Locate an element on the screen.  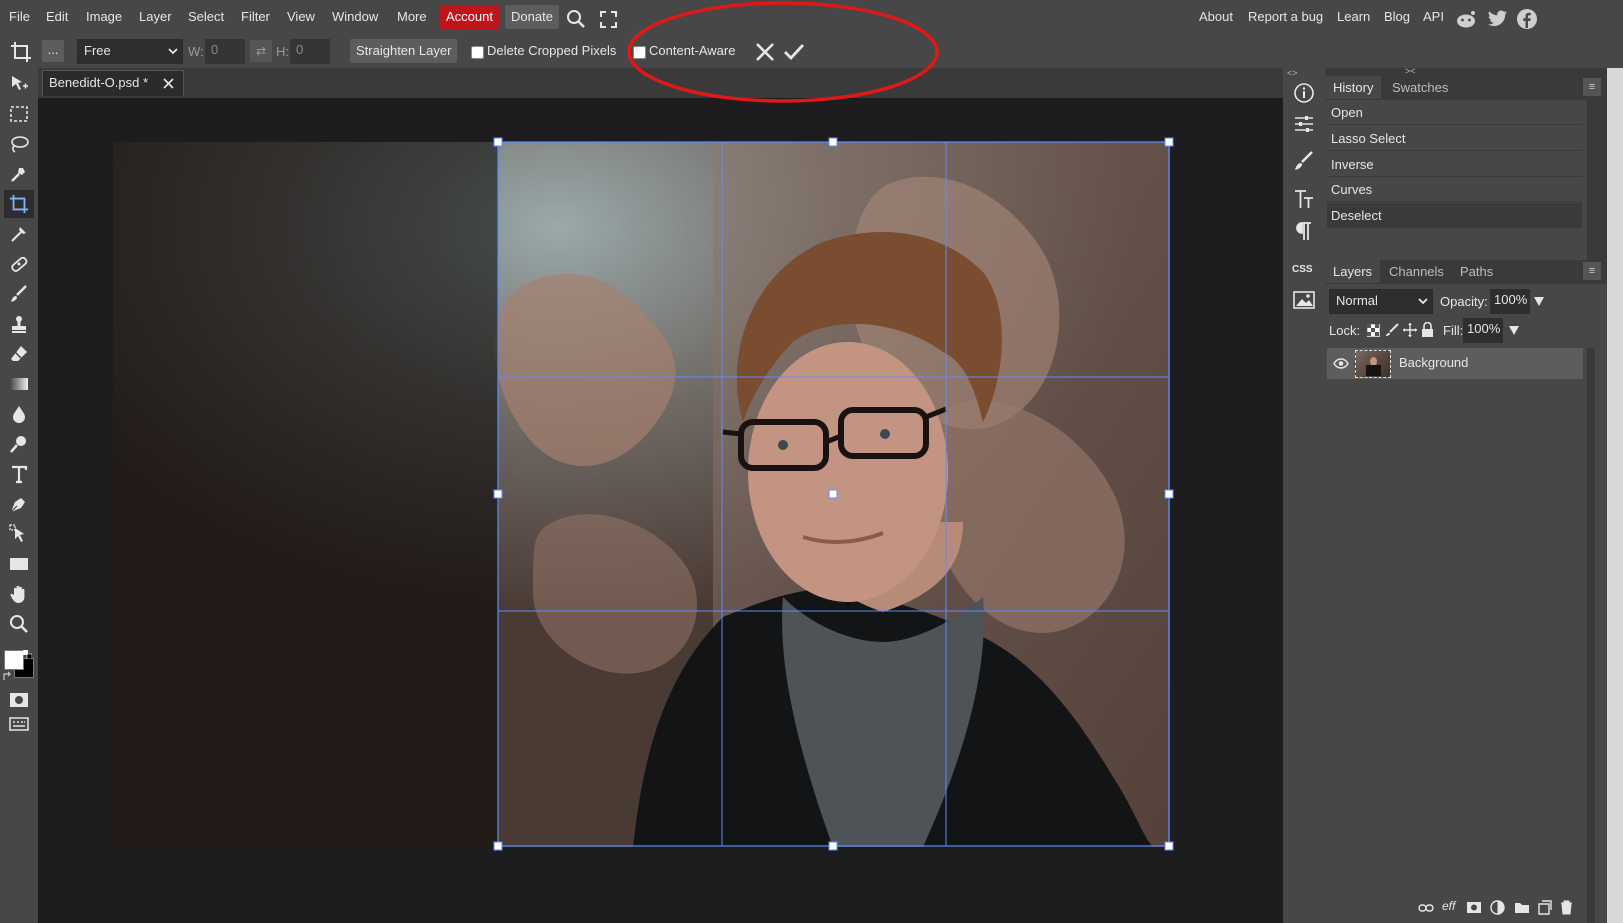
donate-button: Donate is located at coordinates (532, 17).